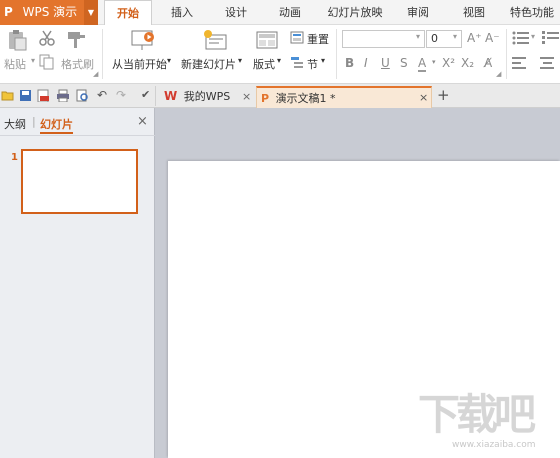 The width and height of the screenshot is (560, 458). I want to click on tab-outline: 大纲, so click(15, 124).